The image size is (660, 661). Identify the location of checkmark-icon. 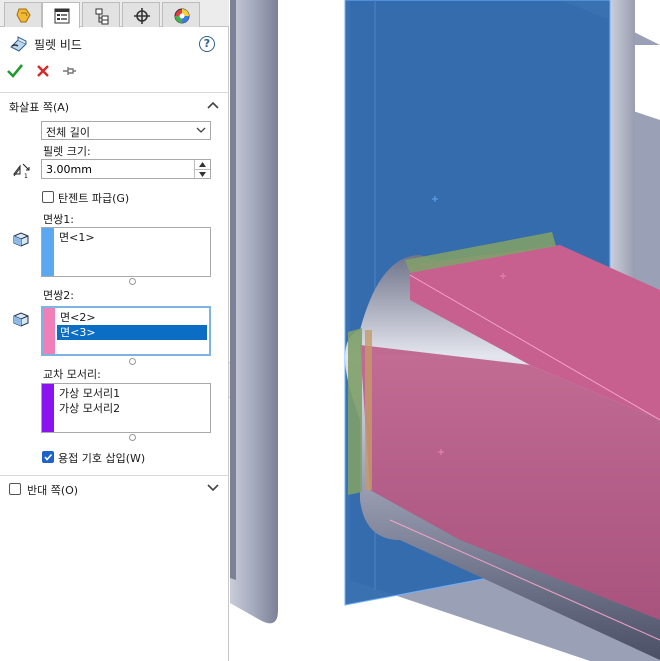
(48, 457).